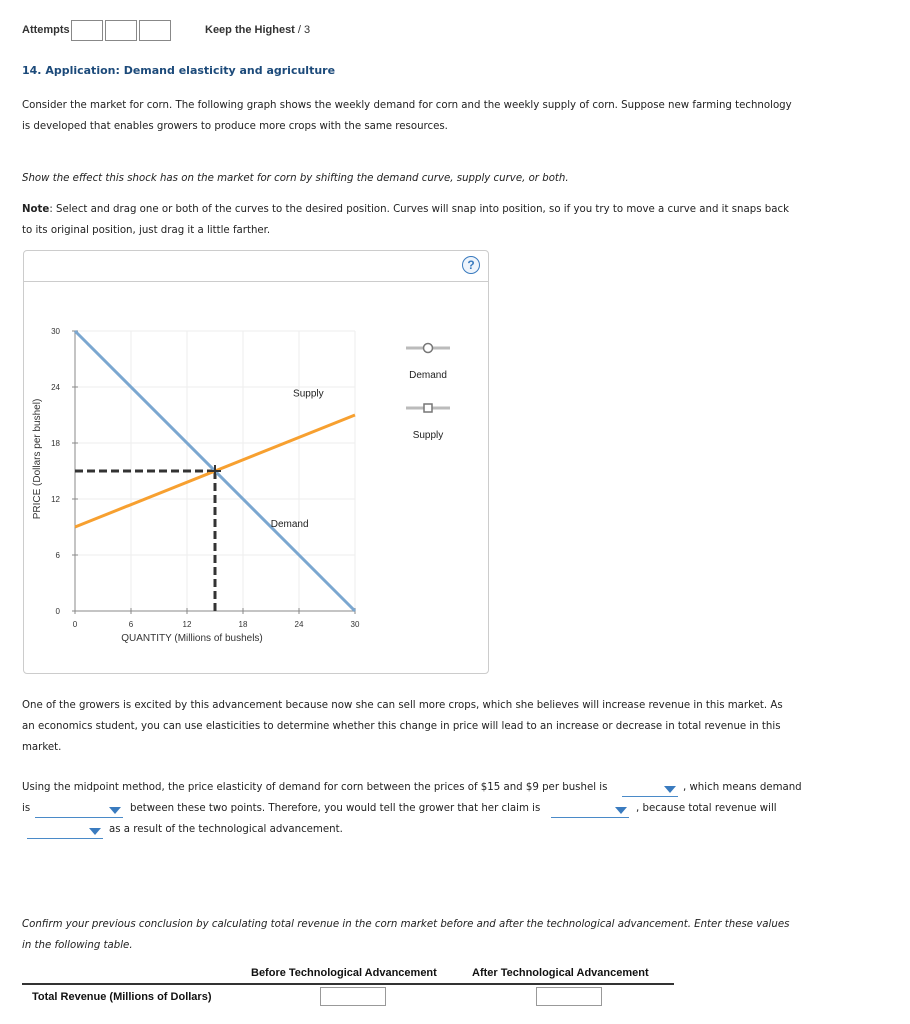 This screenshot has width=910, height=1024. Describe the element at coordinates (46, 30) in the screenshot. I see `attempts-label: Attempts` at that location.